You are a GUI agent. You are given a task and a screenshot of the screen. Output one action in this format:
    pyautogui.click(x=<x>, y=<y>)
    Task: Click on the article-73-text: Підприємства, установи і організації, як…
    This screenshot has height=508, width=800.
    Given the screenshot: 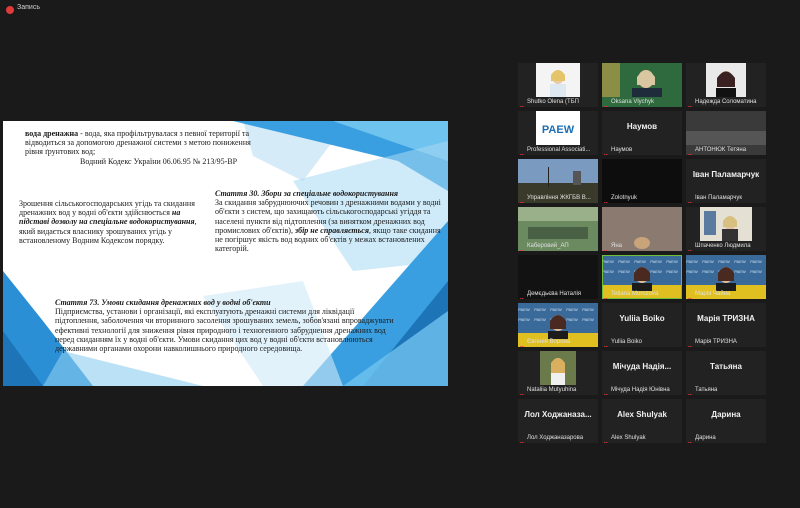 What is the action you would take?
    pyautogui.click(x=224, y=330)
    